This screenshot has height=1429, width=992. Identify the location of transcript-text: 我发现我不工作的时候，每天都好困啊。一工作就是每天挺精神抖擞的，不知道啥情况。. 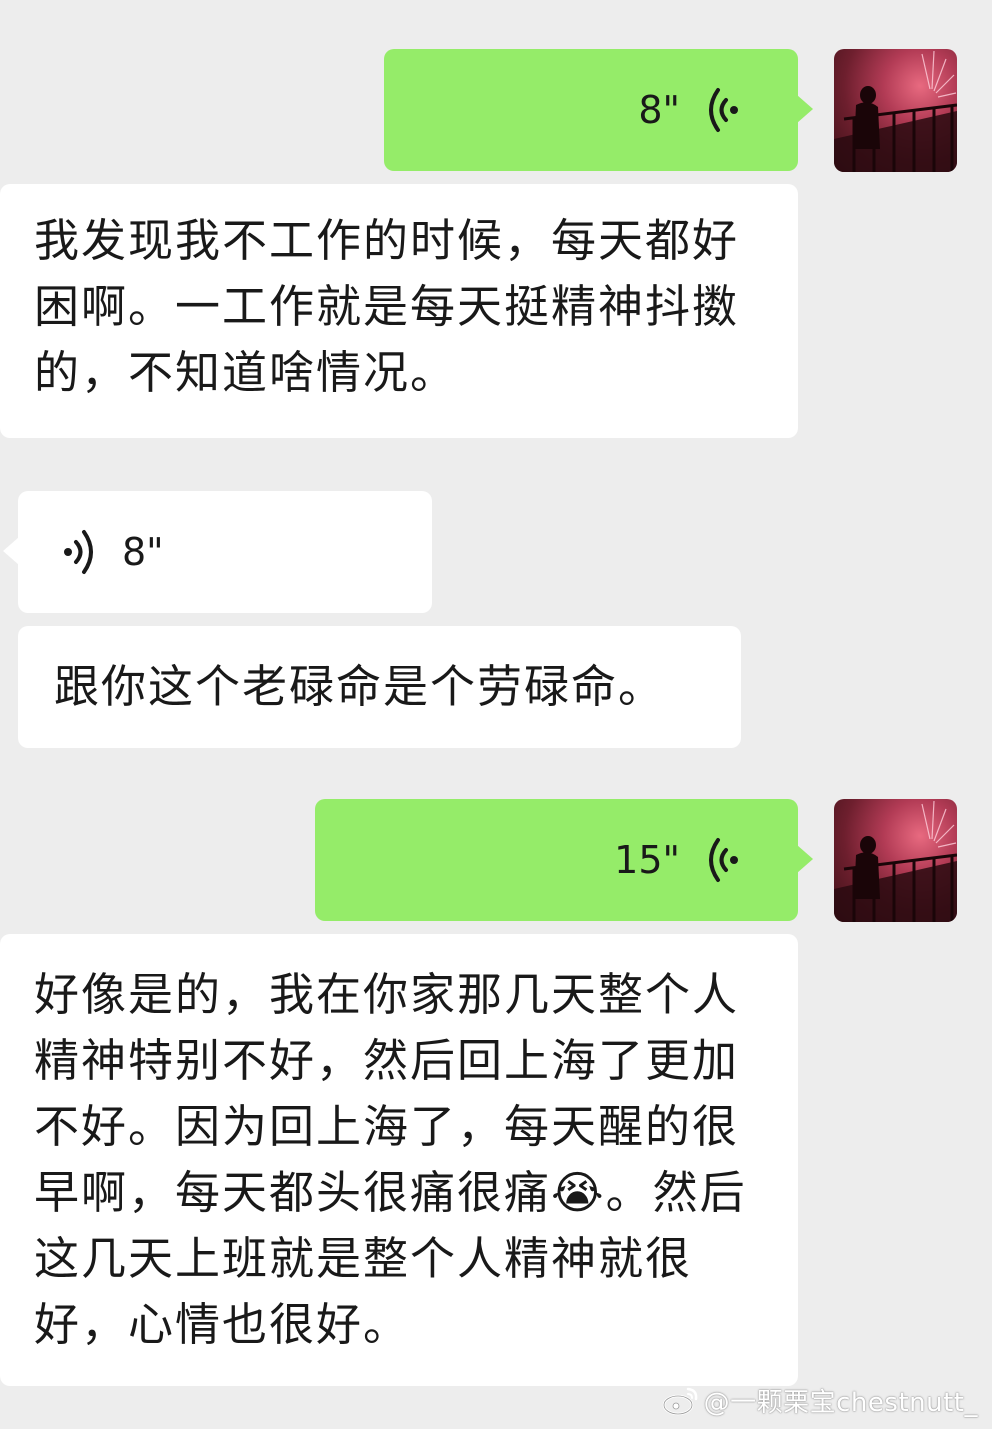
(387, 306).